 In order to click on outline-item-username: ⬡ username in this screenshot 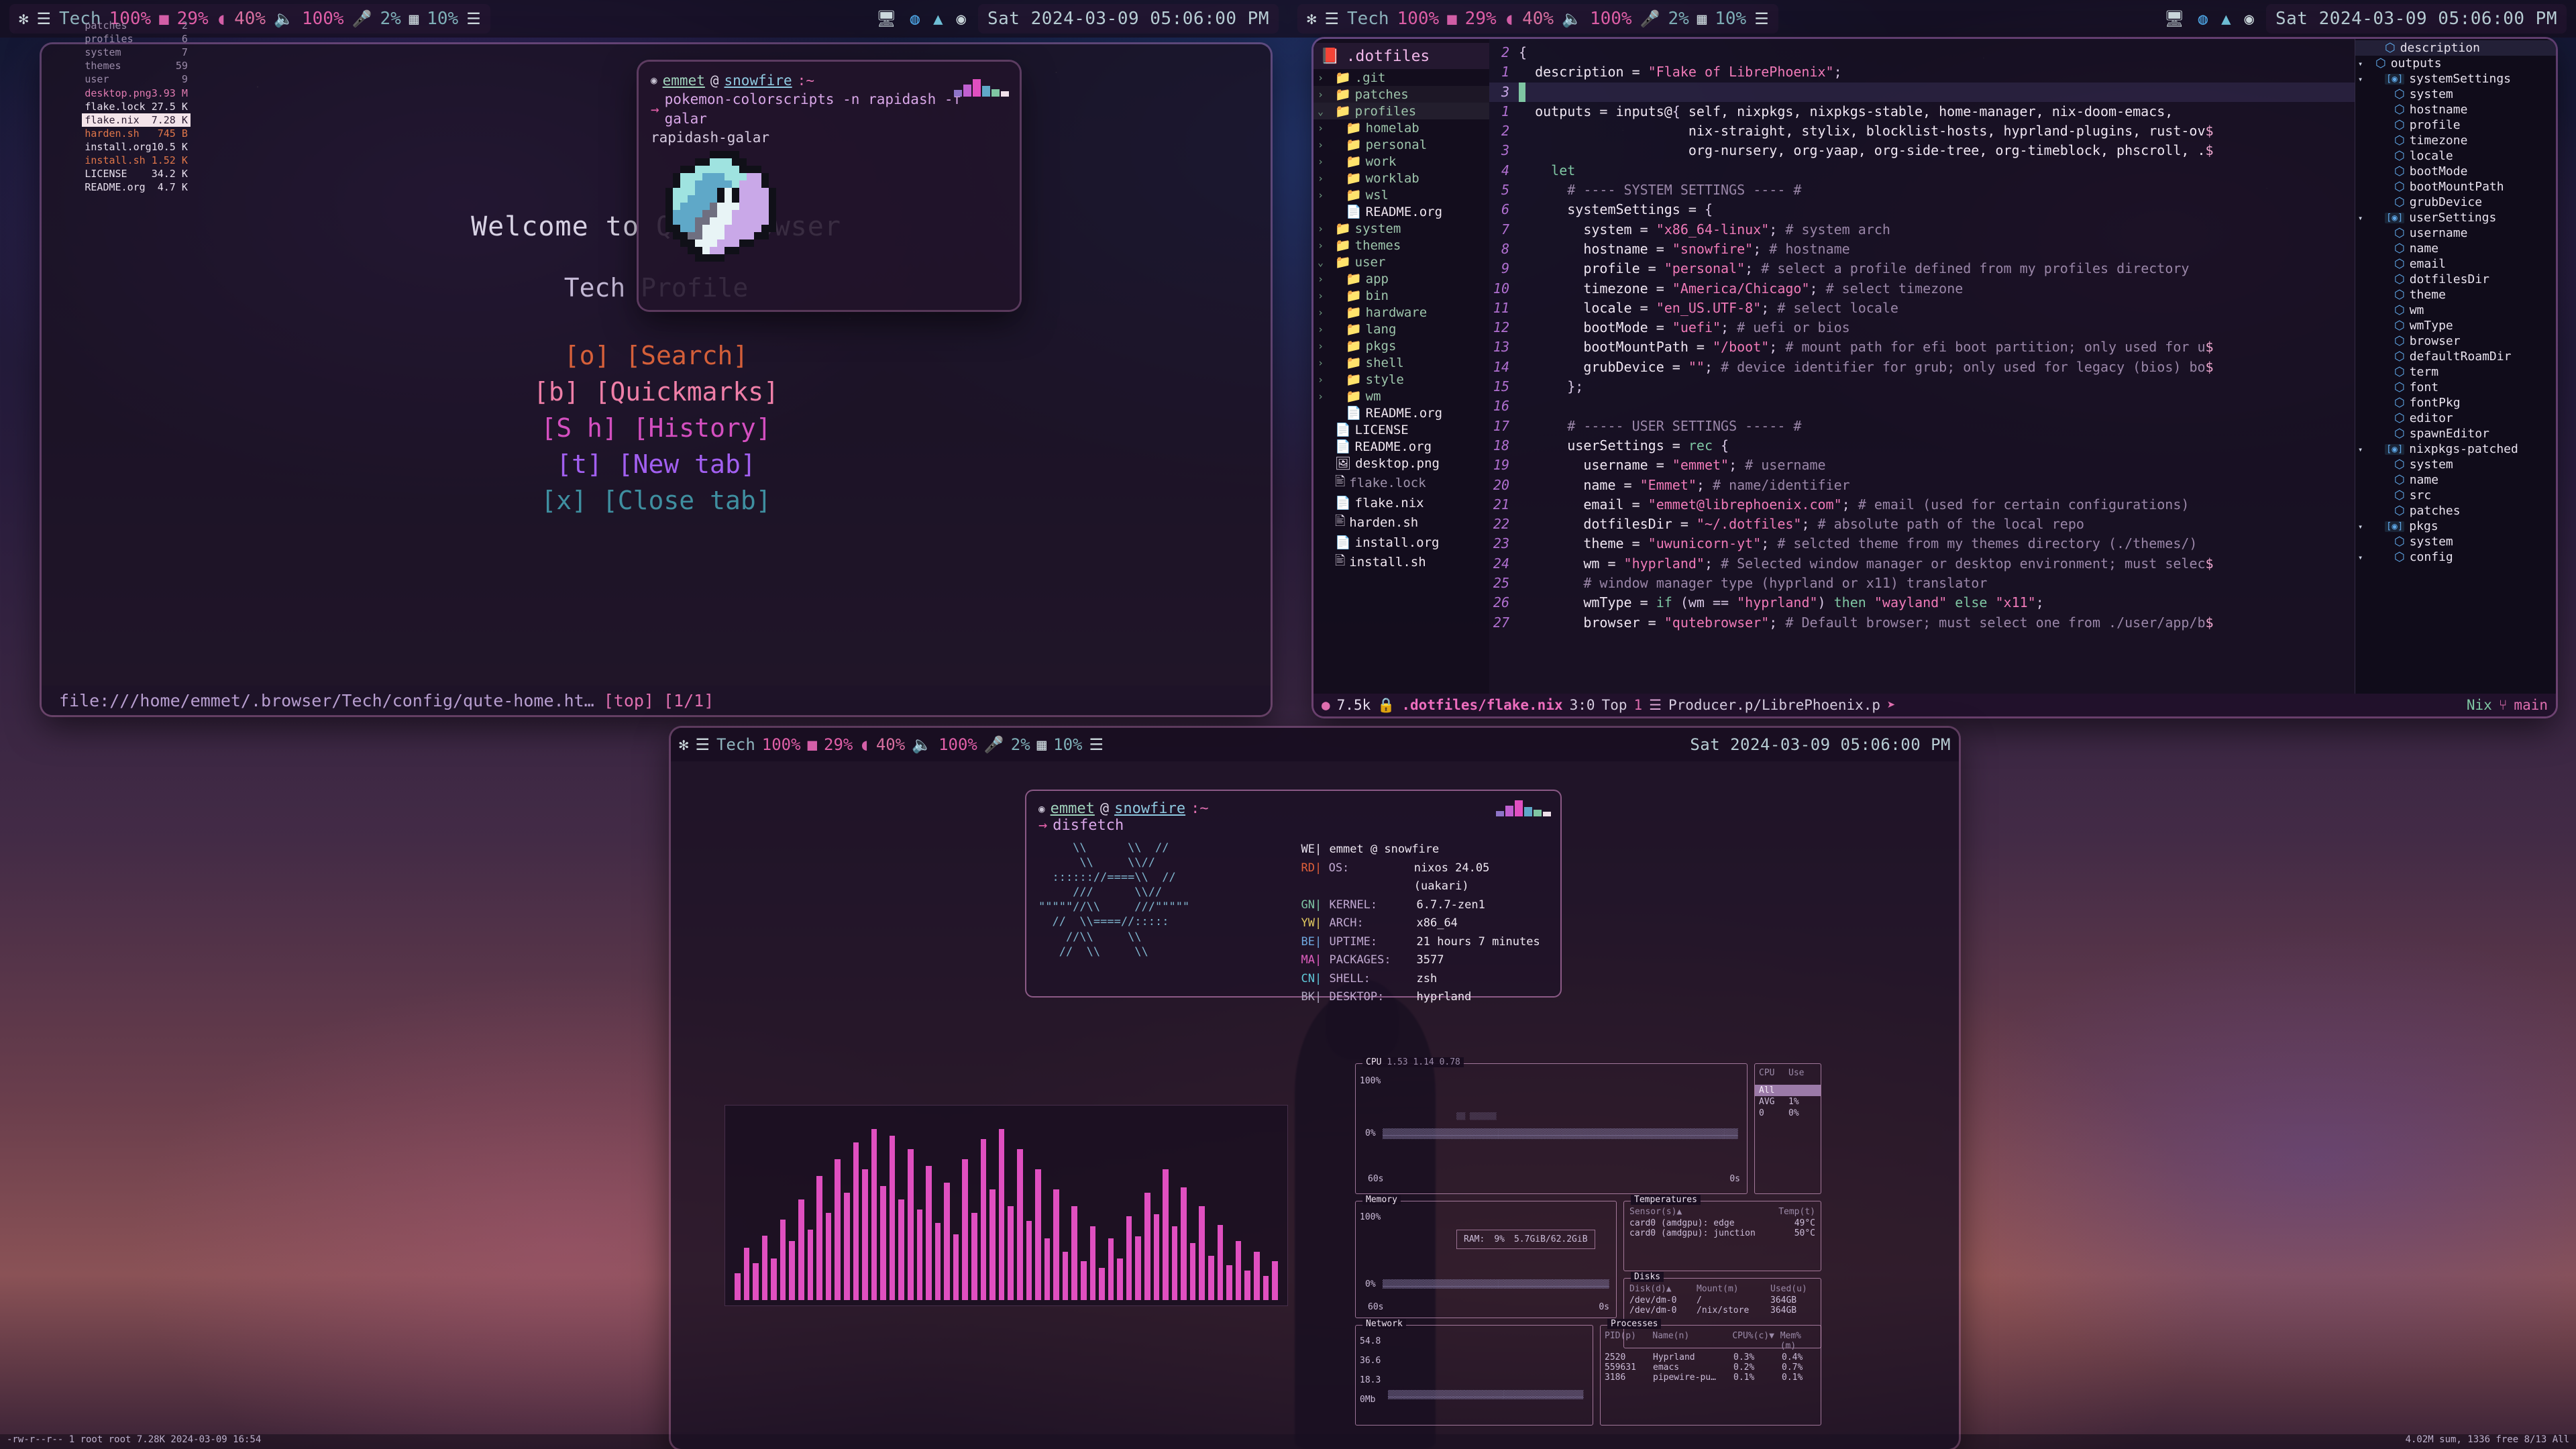, I will do `click(2455, 233)`.